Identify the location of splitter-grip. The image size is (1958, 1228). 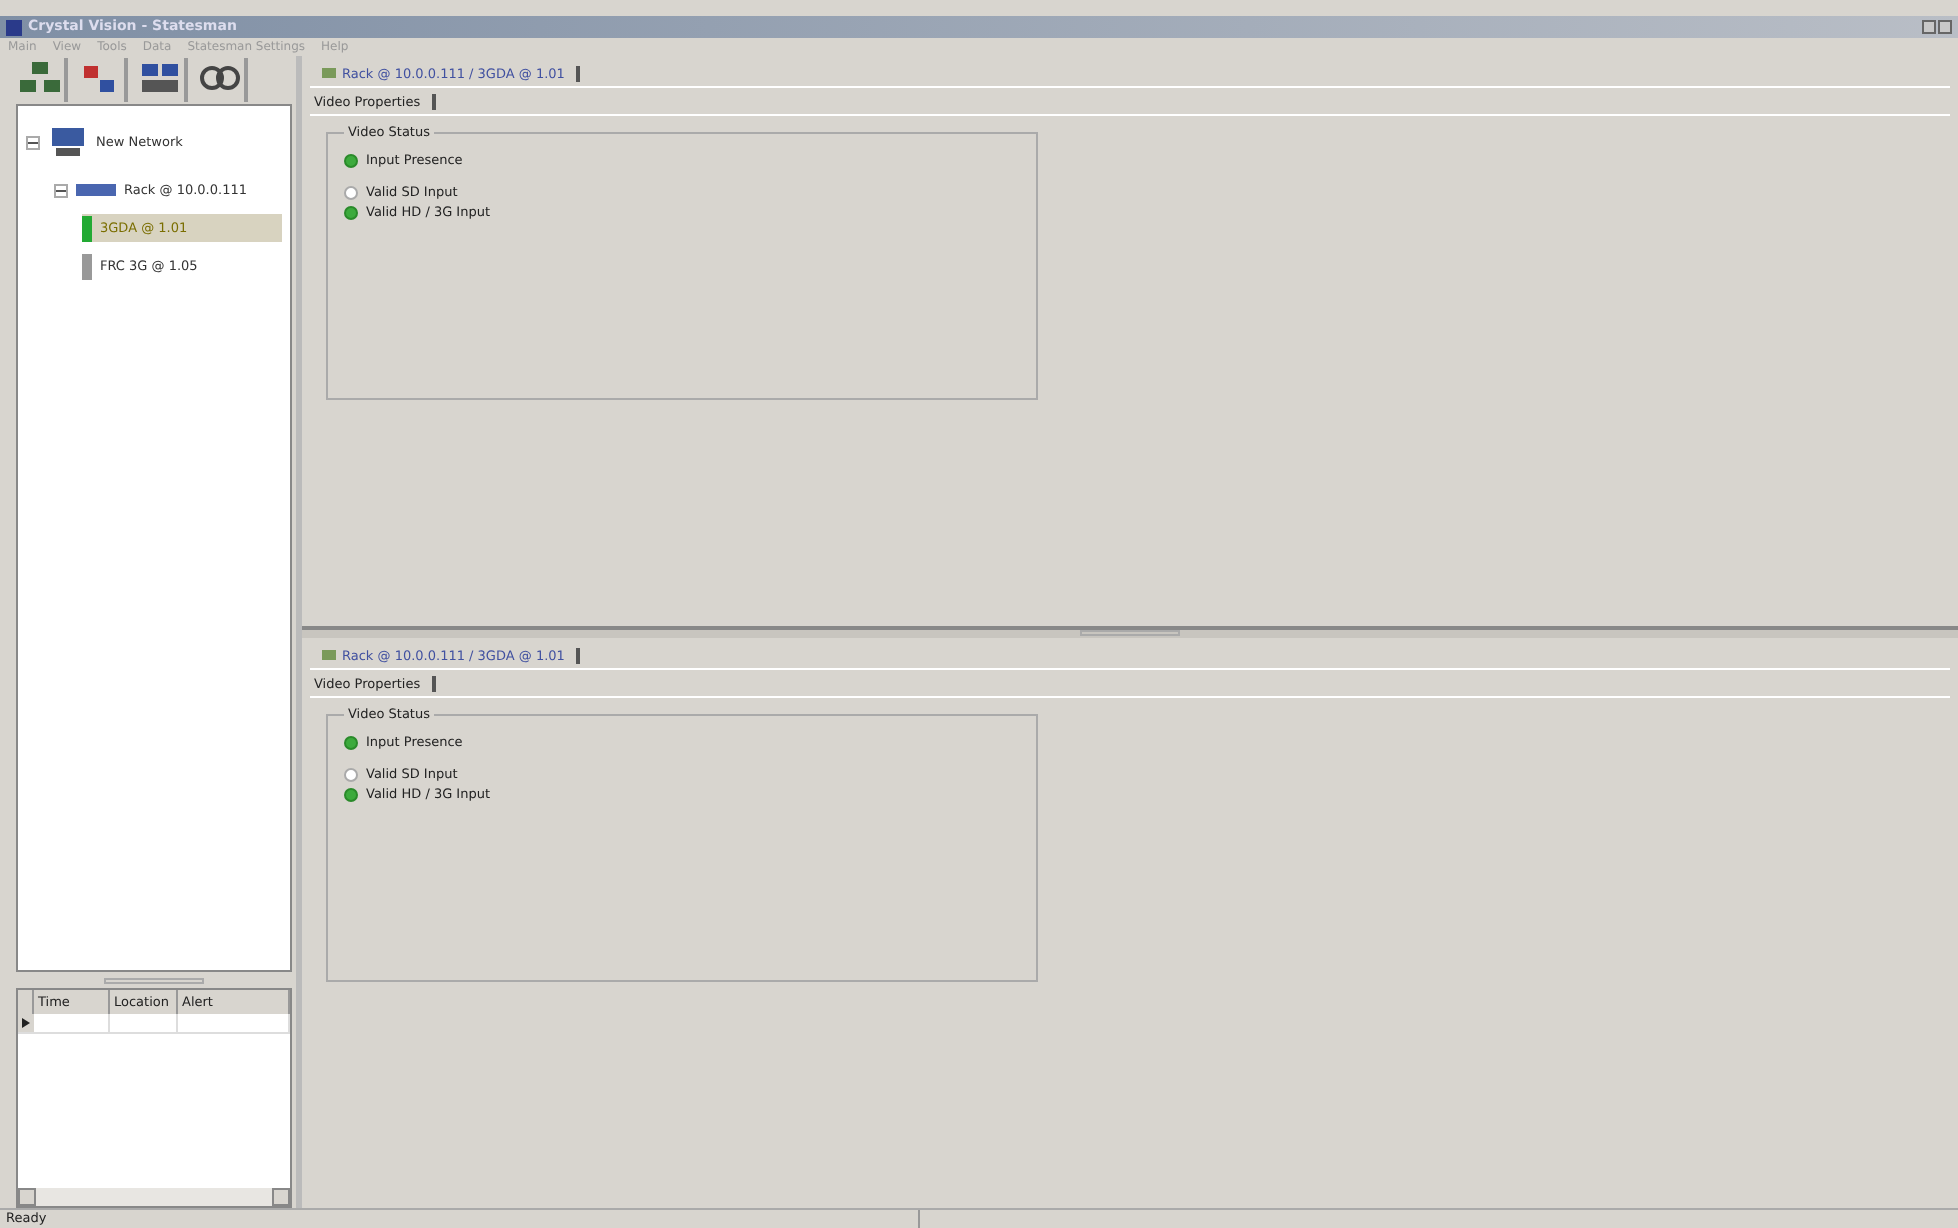
(154, 980).